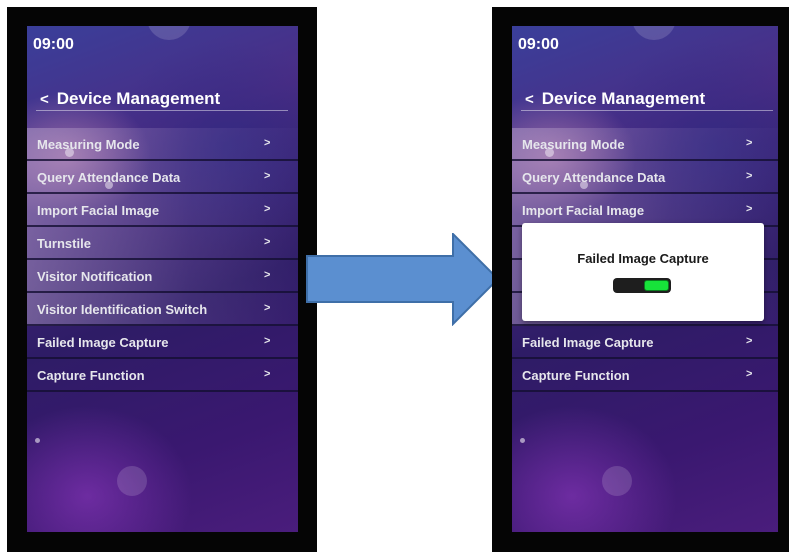 The height and width of the screenshot is (552, 789). I want to click on menu-item-turnstile: Turnstile >, so click(162, 243).